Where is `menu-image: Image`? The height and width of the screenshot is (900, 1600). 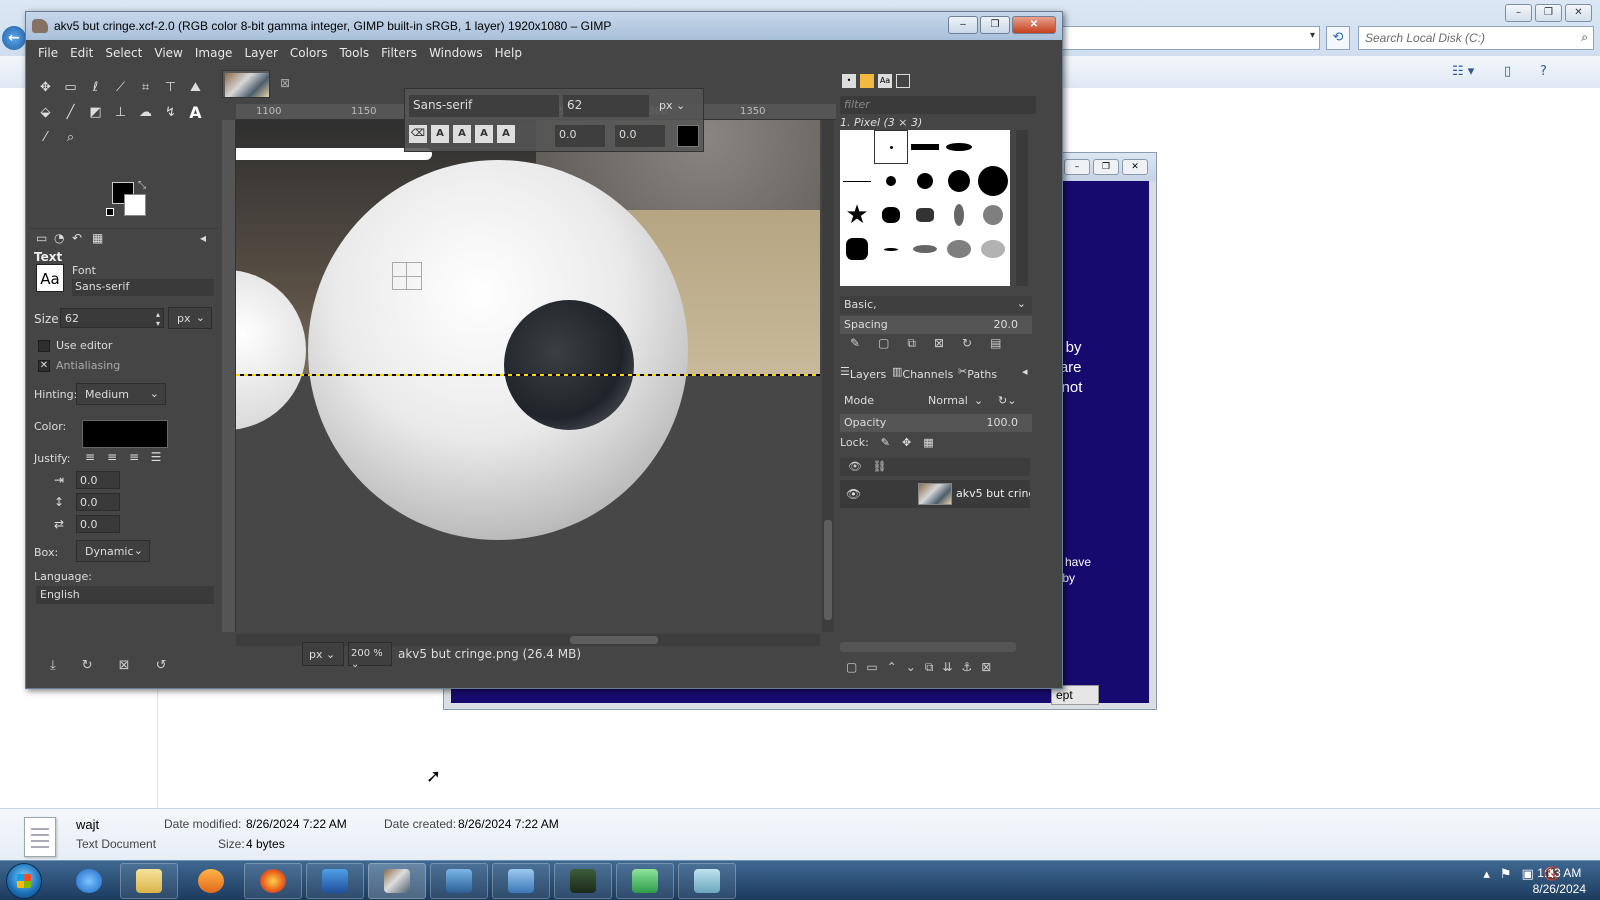 menu-image: Image is located at coordinates (214, 53).